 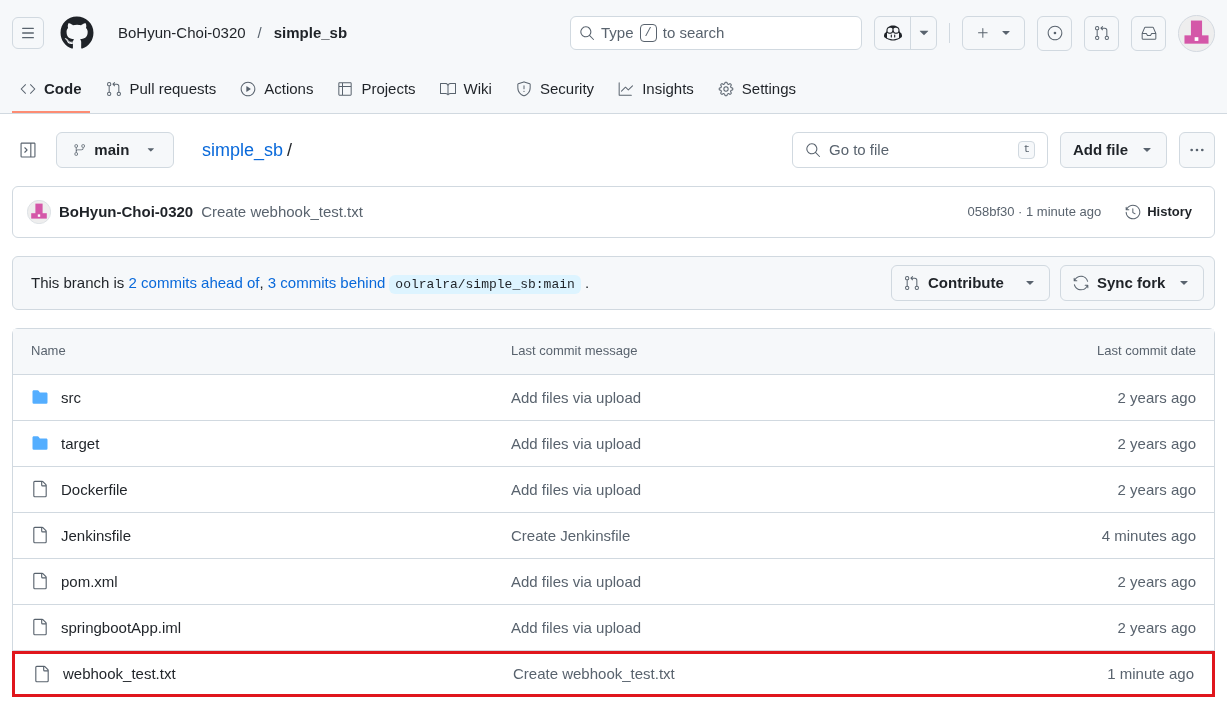 What do you see at coordinates (1081, 283) in the screenshot?
I see `sync-icon` at bounding box center [1081, 283].